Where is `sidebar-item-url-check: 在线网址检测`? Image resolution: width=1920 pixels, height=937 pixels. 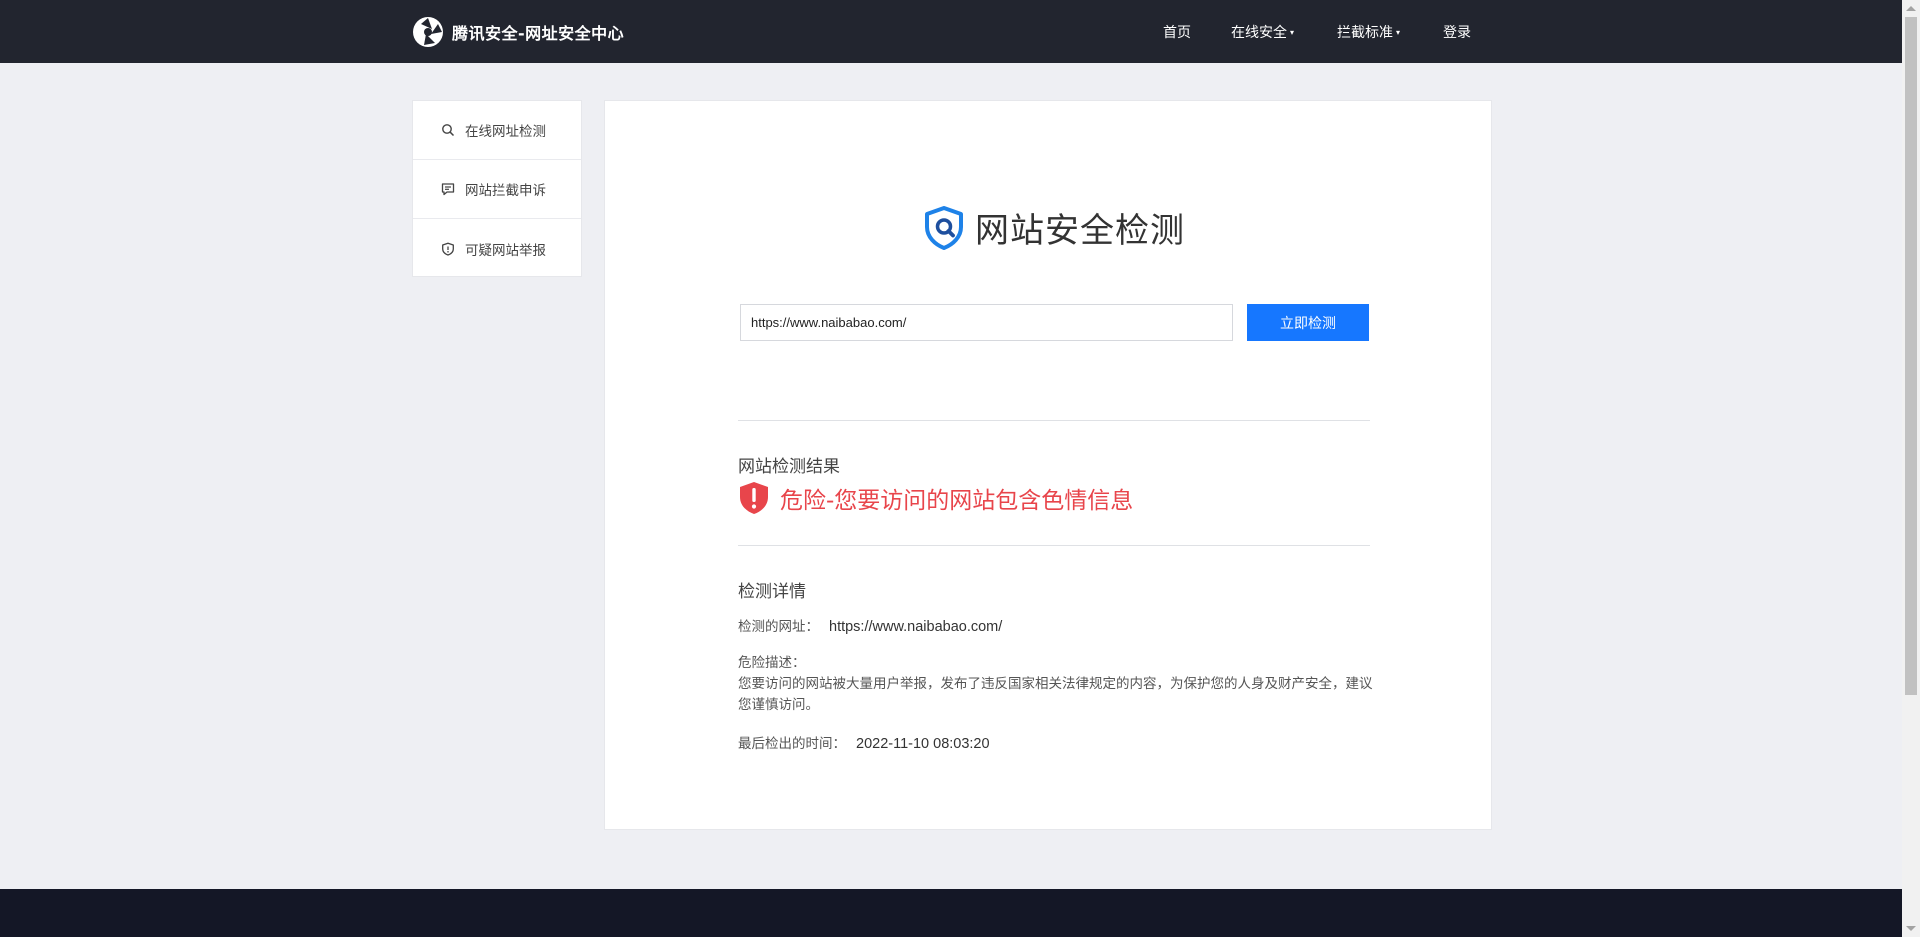 sidebar-item-url-check: 在线网址检测 is located at coordinates (497, 130).